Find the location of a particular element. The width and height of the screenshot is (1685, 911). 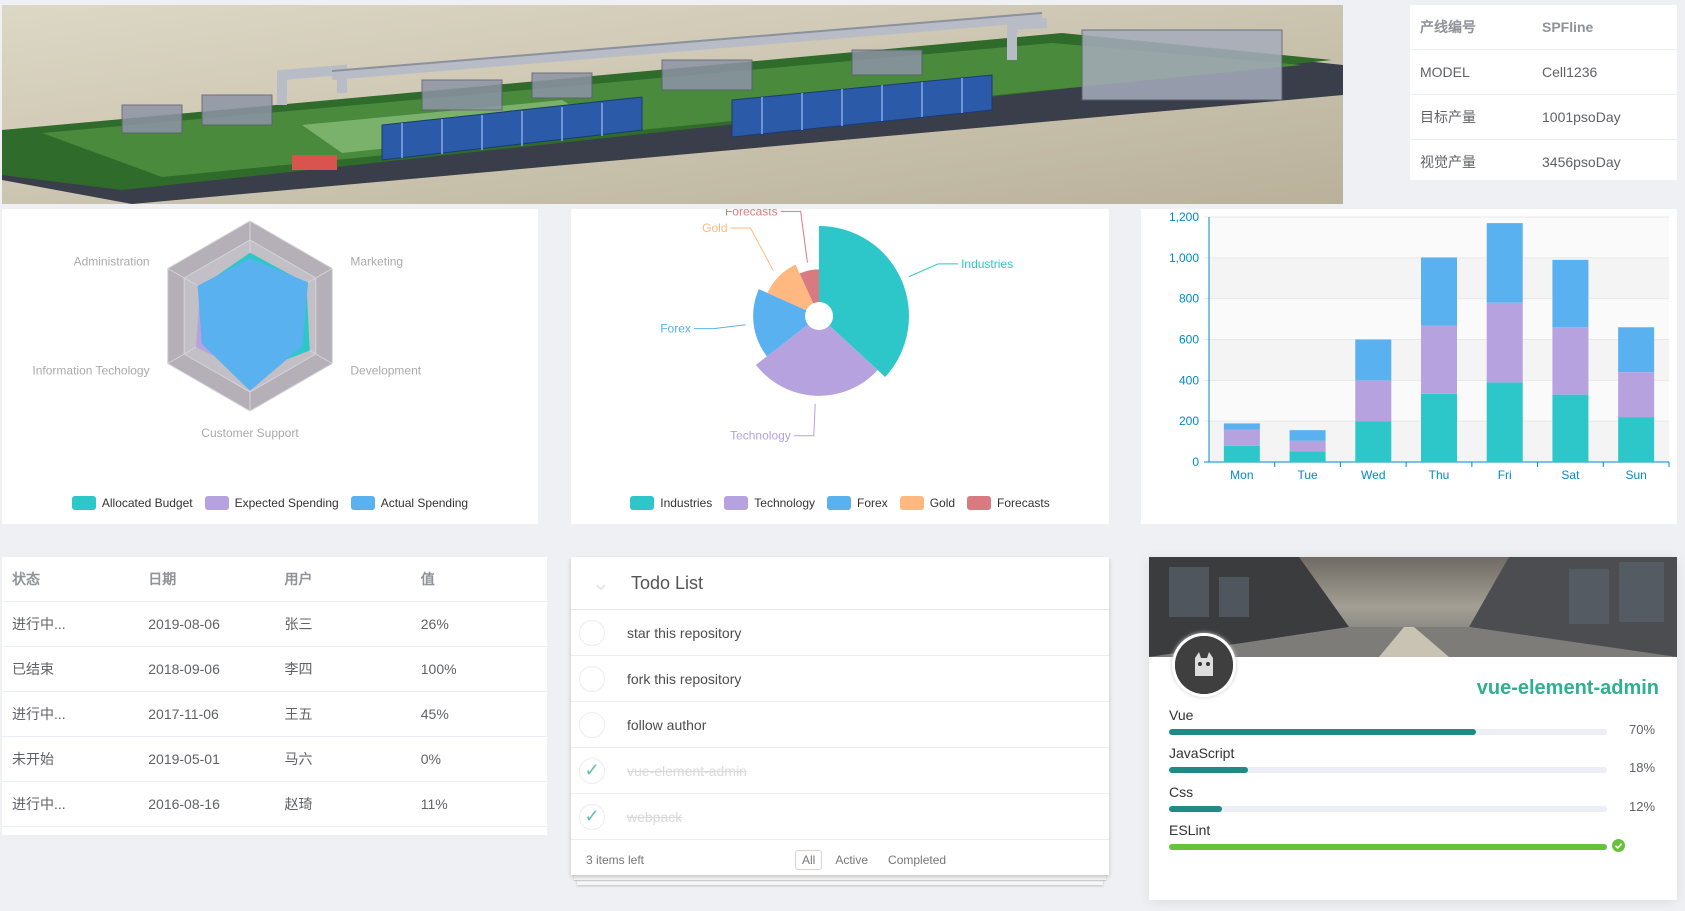

todo-label: webpack is located at coordinates (654, 817).